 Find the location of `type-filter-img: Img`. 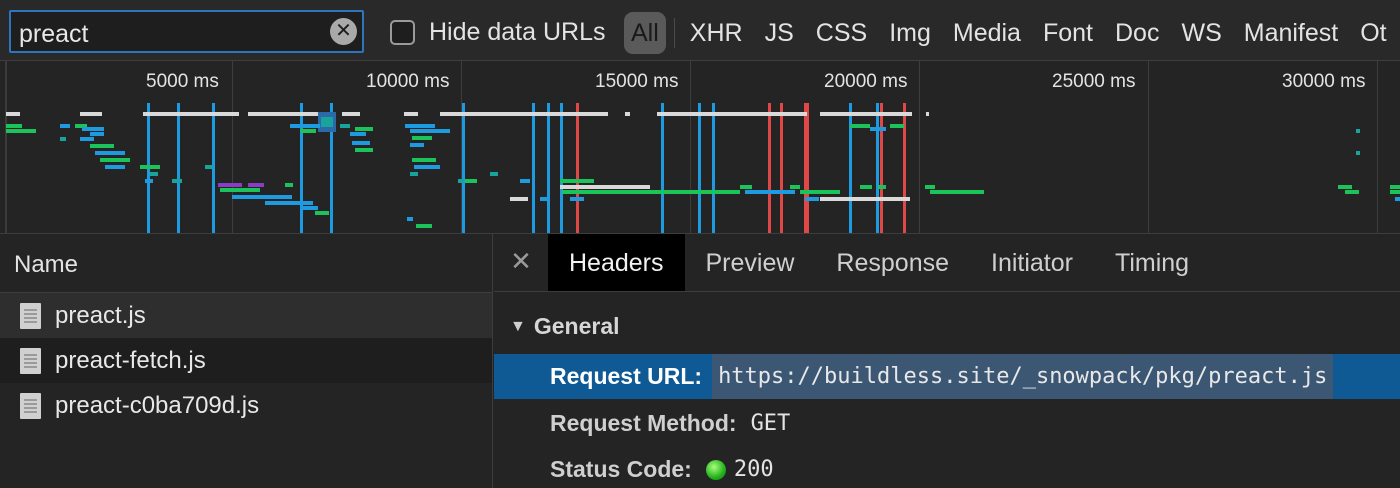

type-filter-img: Img is located at coordinates (910, 33).